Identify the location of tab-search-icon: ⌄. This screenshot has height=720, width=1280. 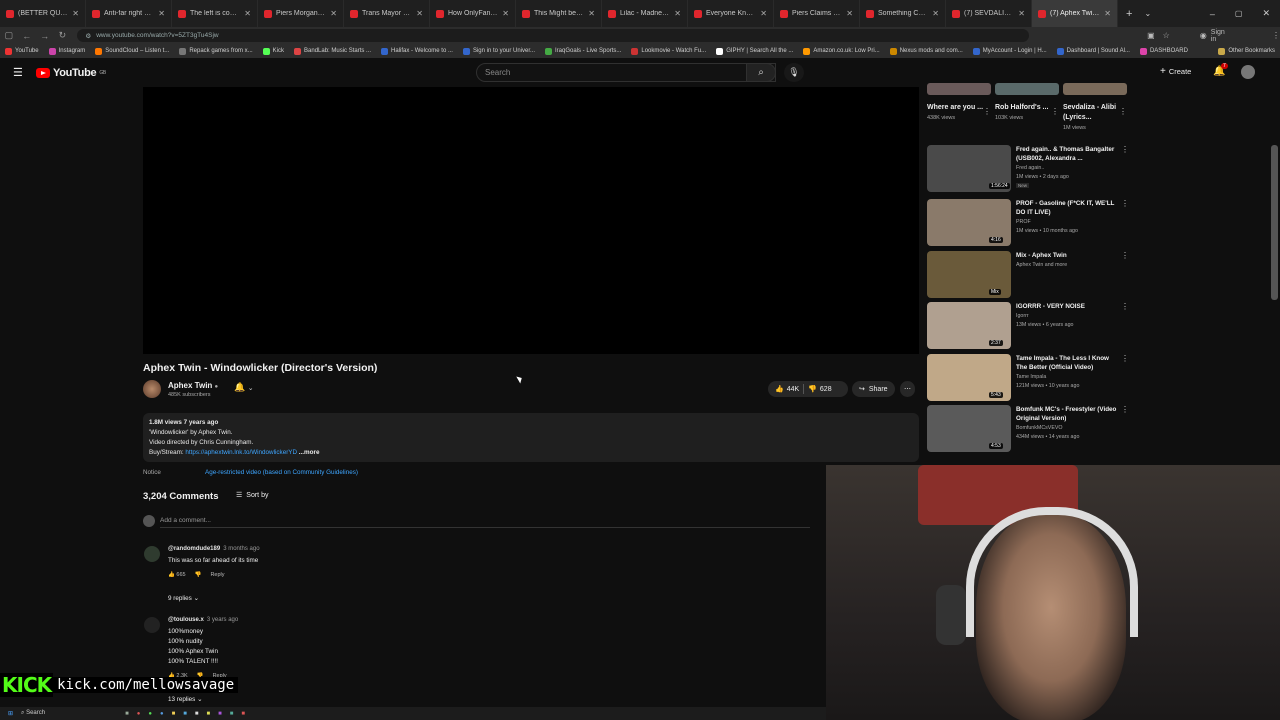
(1147, 13).